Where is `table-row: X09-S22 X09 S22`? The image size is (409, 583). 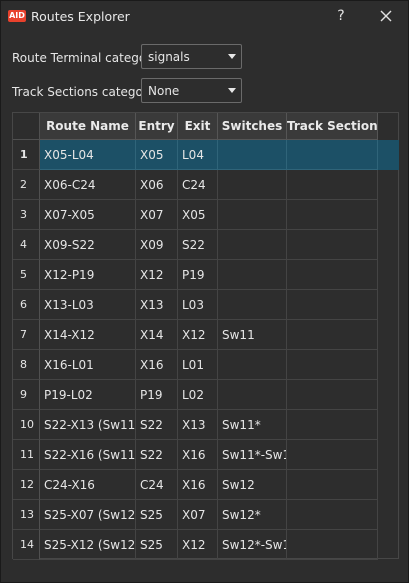 table-row: X09-S22 X09 S22 is located at coordinates (219, 245).